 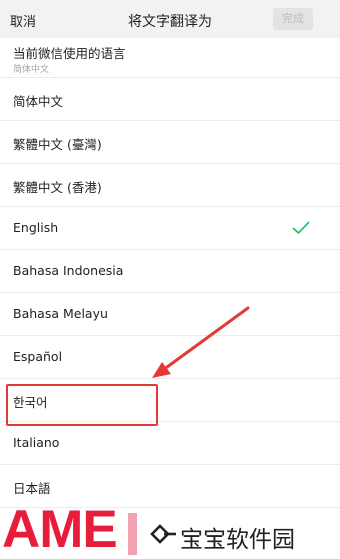 What do you see at coordinates (82, 405) in the screenshot?
I see `annotation-highlight-box` at bounding box center [82, 405].